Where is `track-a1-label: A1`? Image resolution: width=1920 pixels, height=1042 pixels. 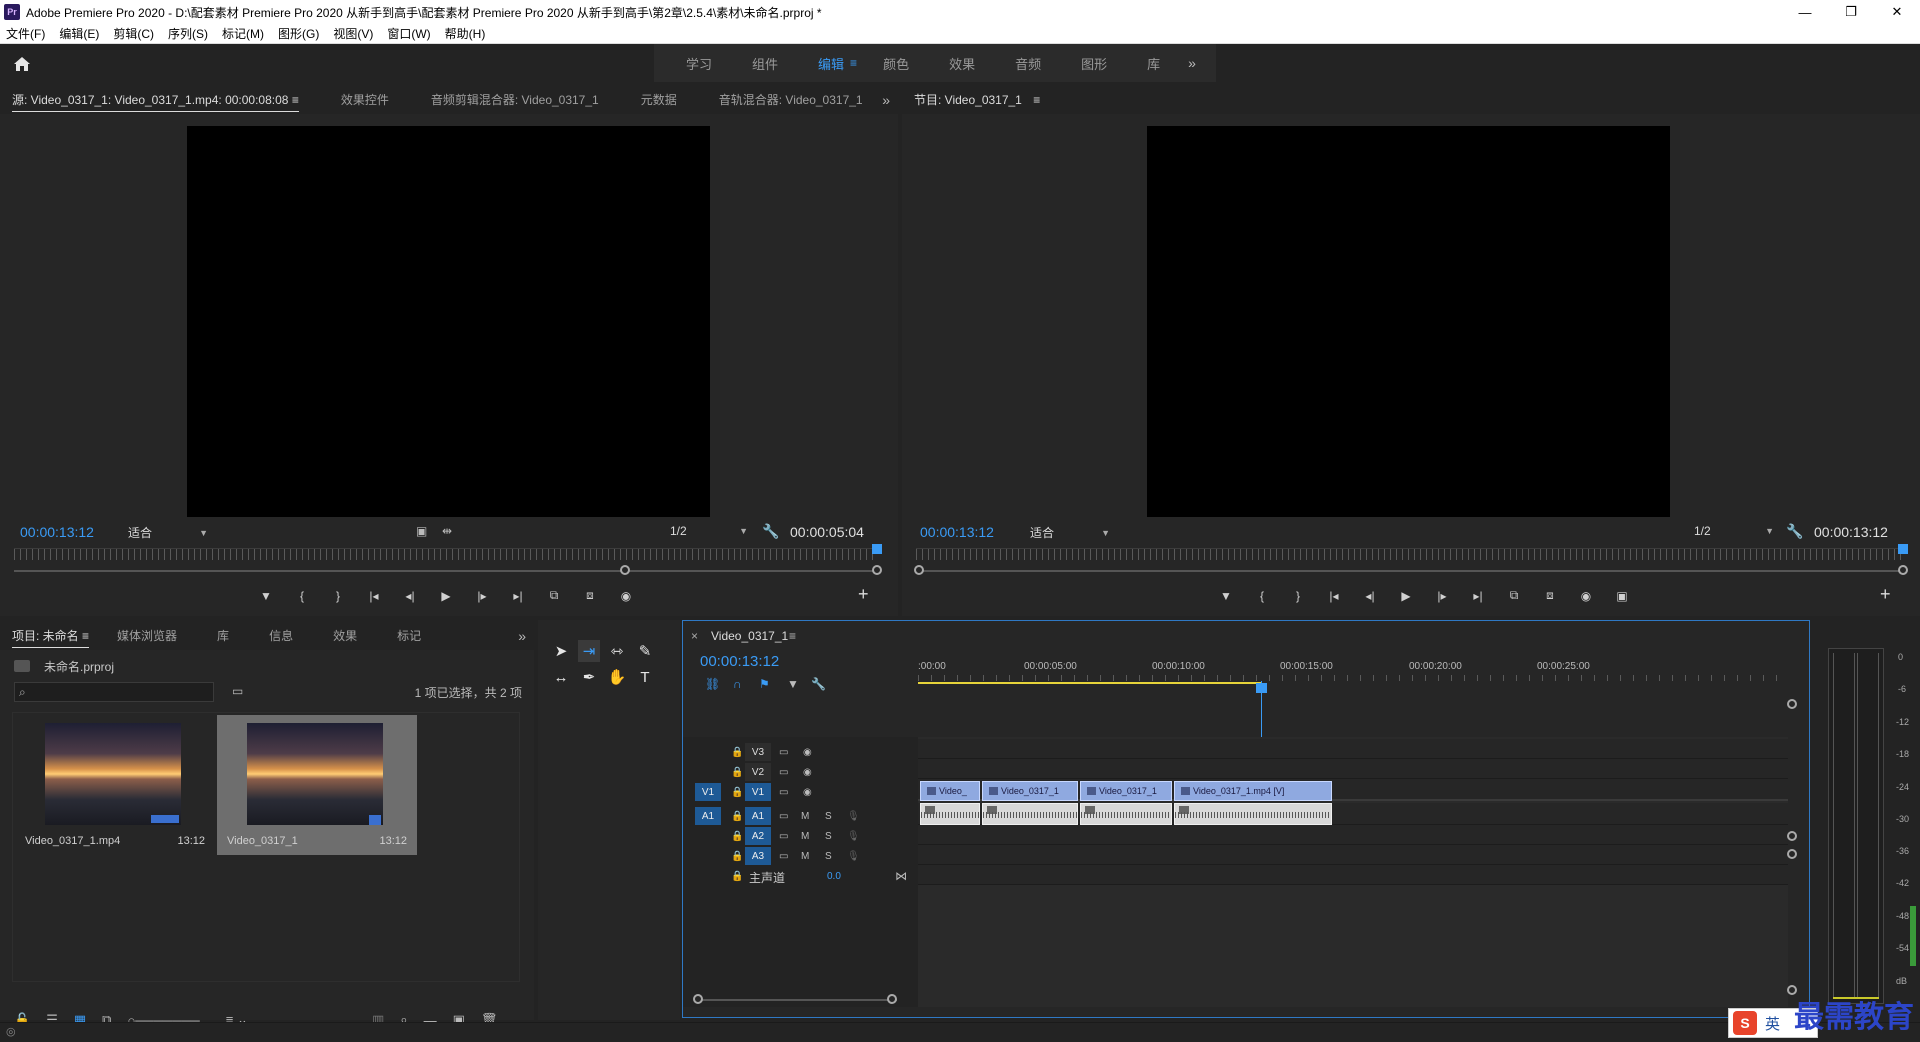
track-a1-label: A1 is located at coordinates (758, 816).